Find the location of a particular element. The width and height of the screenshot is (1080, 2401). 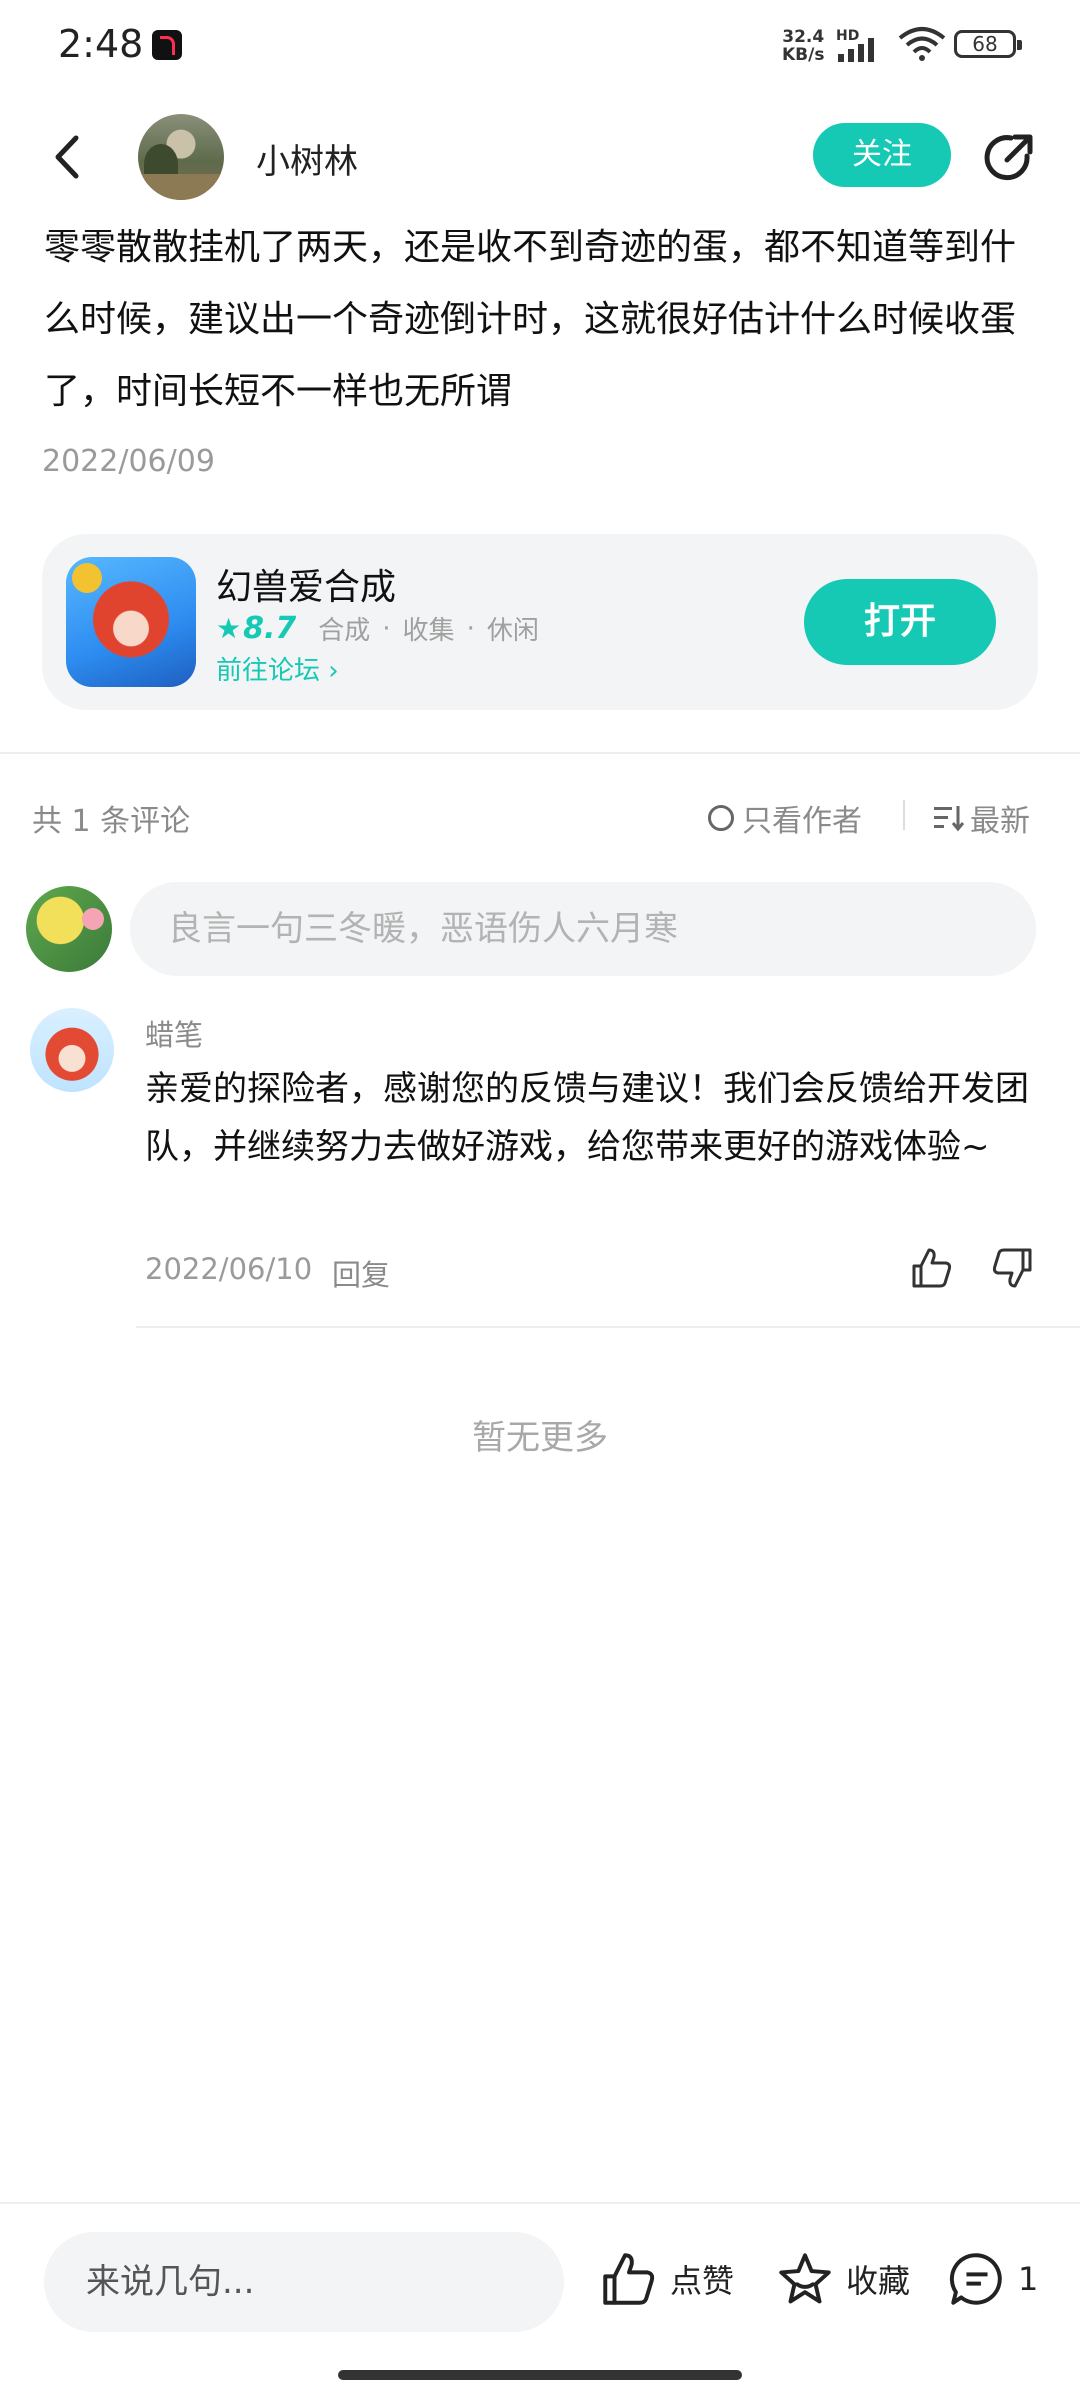

star-icon: ★ is located at coordinates (229, 628).